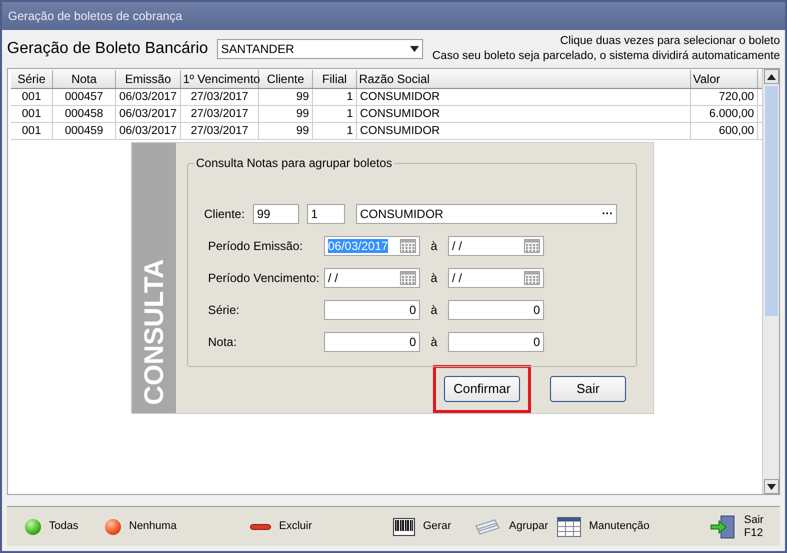 Image resolution: width=787 pixels, height=553 pixels. Describe the element at coordinates (606, 56) in the screenshot. I see `hint-text: Caso seu boleto seja parcelado, o sistema dividirá automaticamente` at that location.